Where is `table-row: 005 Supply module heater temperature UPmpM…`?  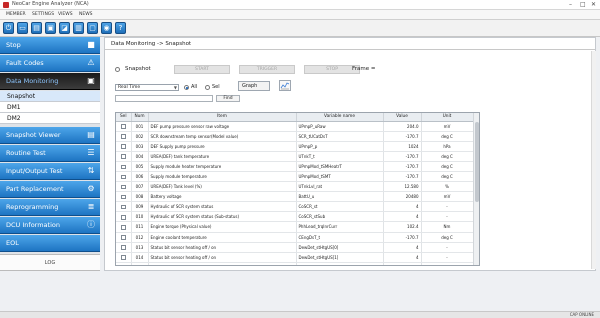 table-row: 005 Supply module heater temperature UPmpM… is located at coordinates (295, 166).